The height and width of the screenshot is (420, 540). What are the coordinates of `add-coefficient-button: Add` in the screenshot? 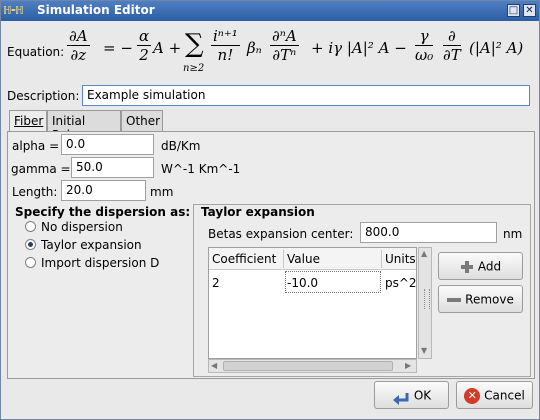 It's located at (480, 266).